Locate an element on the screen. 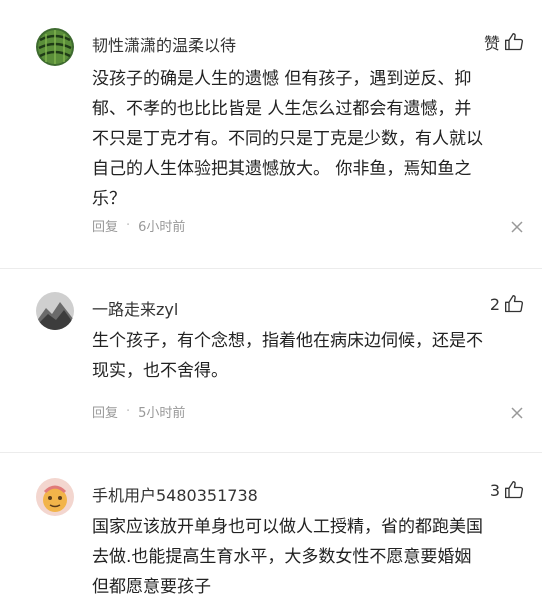  timestamp: 6小时前 is located at coordinates (162, 227).